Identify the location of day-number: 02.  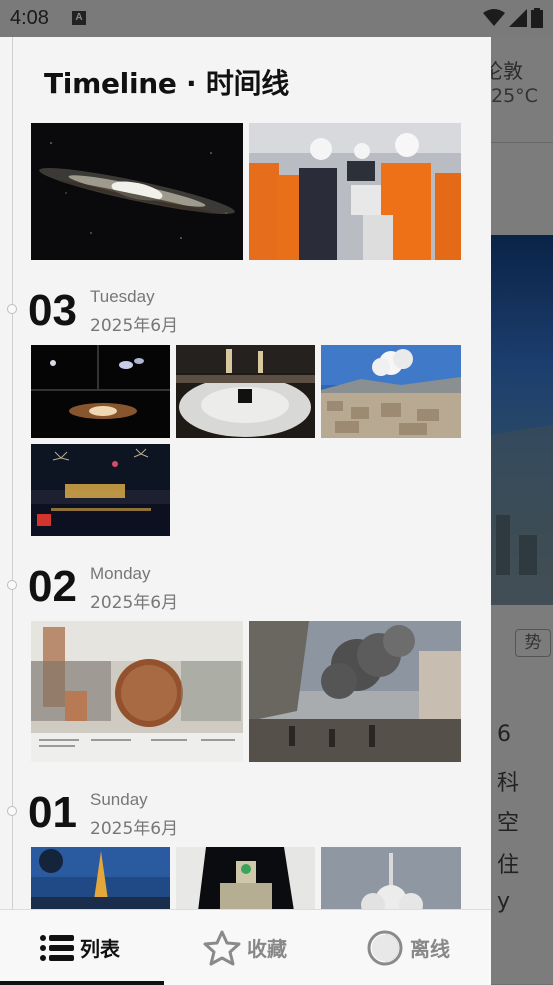
(52, 586).